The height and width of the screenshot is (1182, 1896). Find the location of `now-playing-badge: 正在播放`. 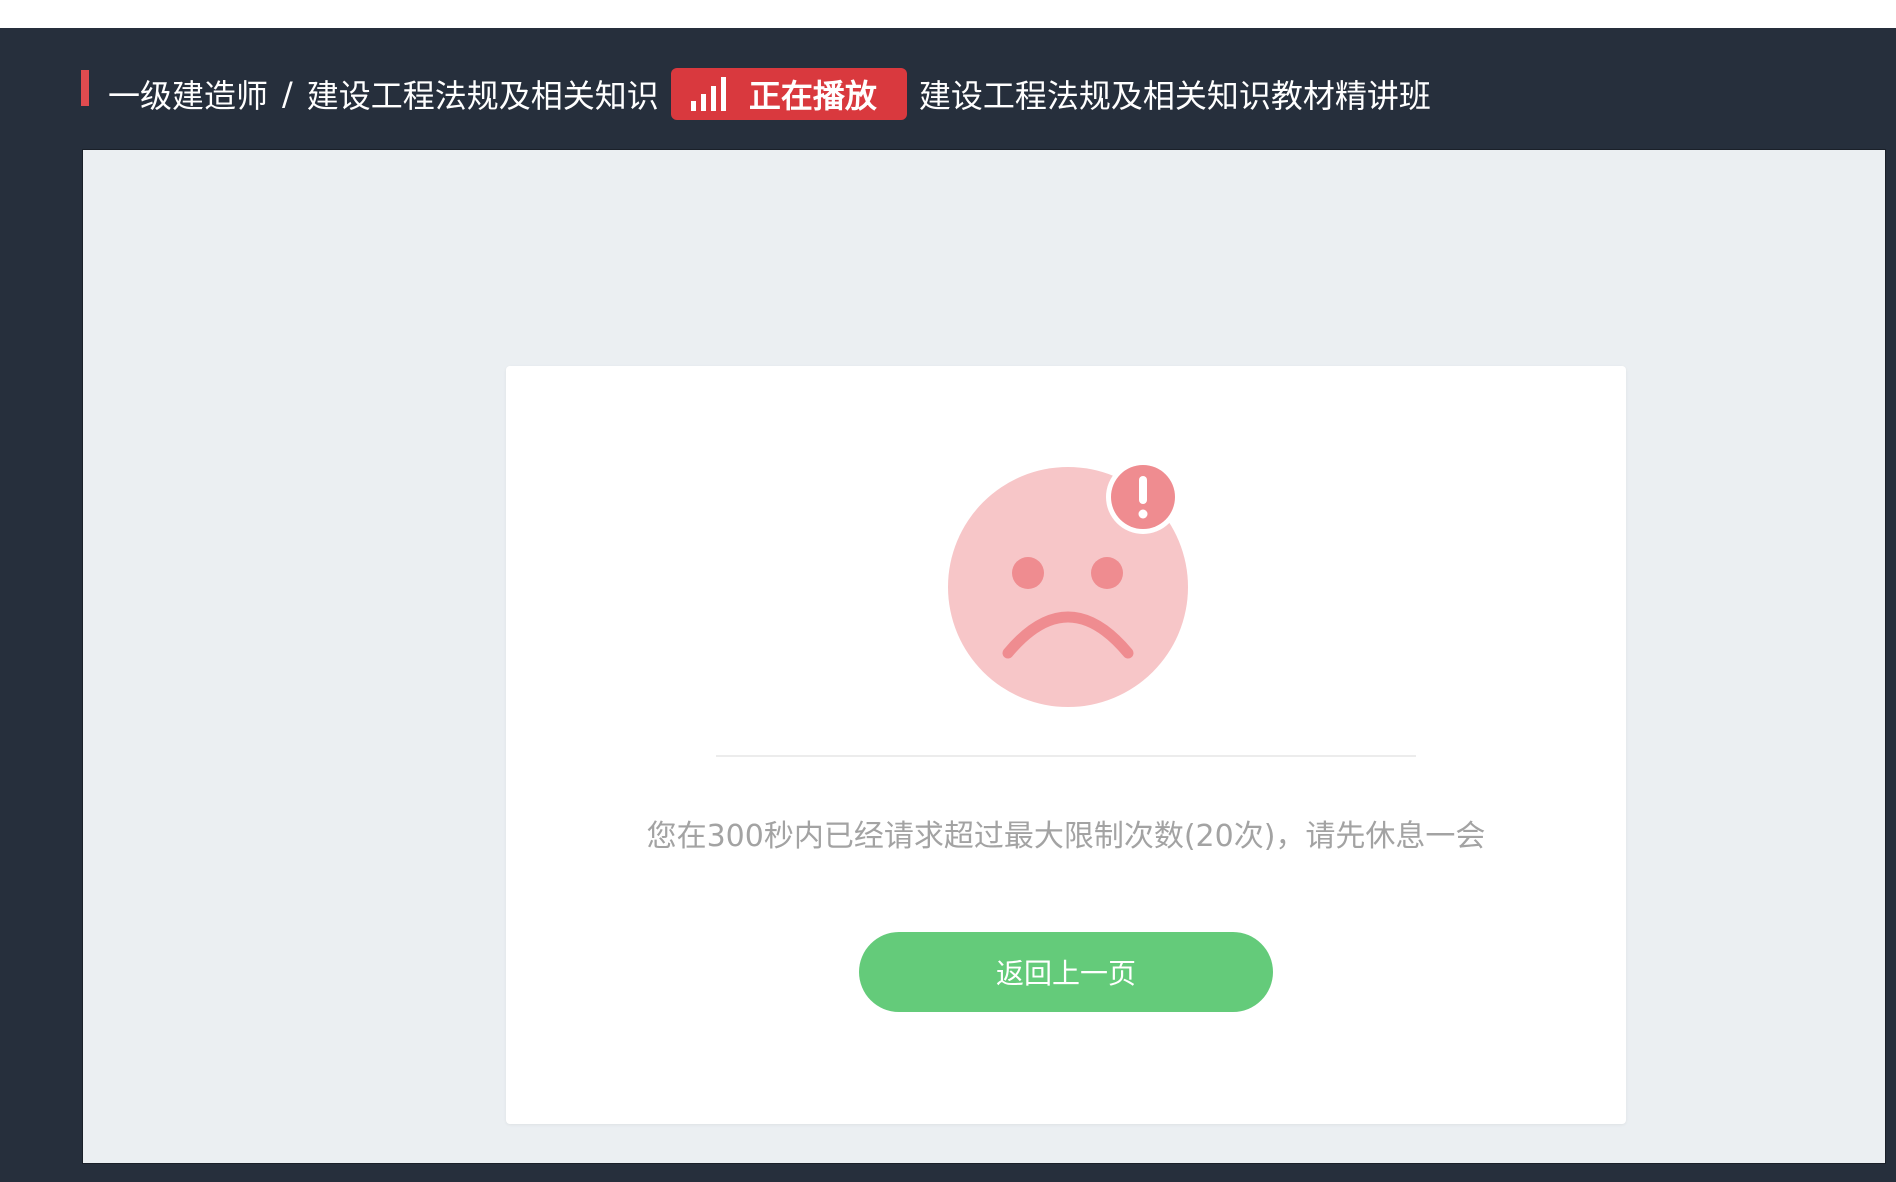

now-playing-badge: 正在播放 is located at coordinates (788, 94).